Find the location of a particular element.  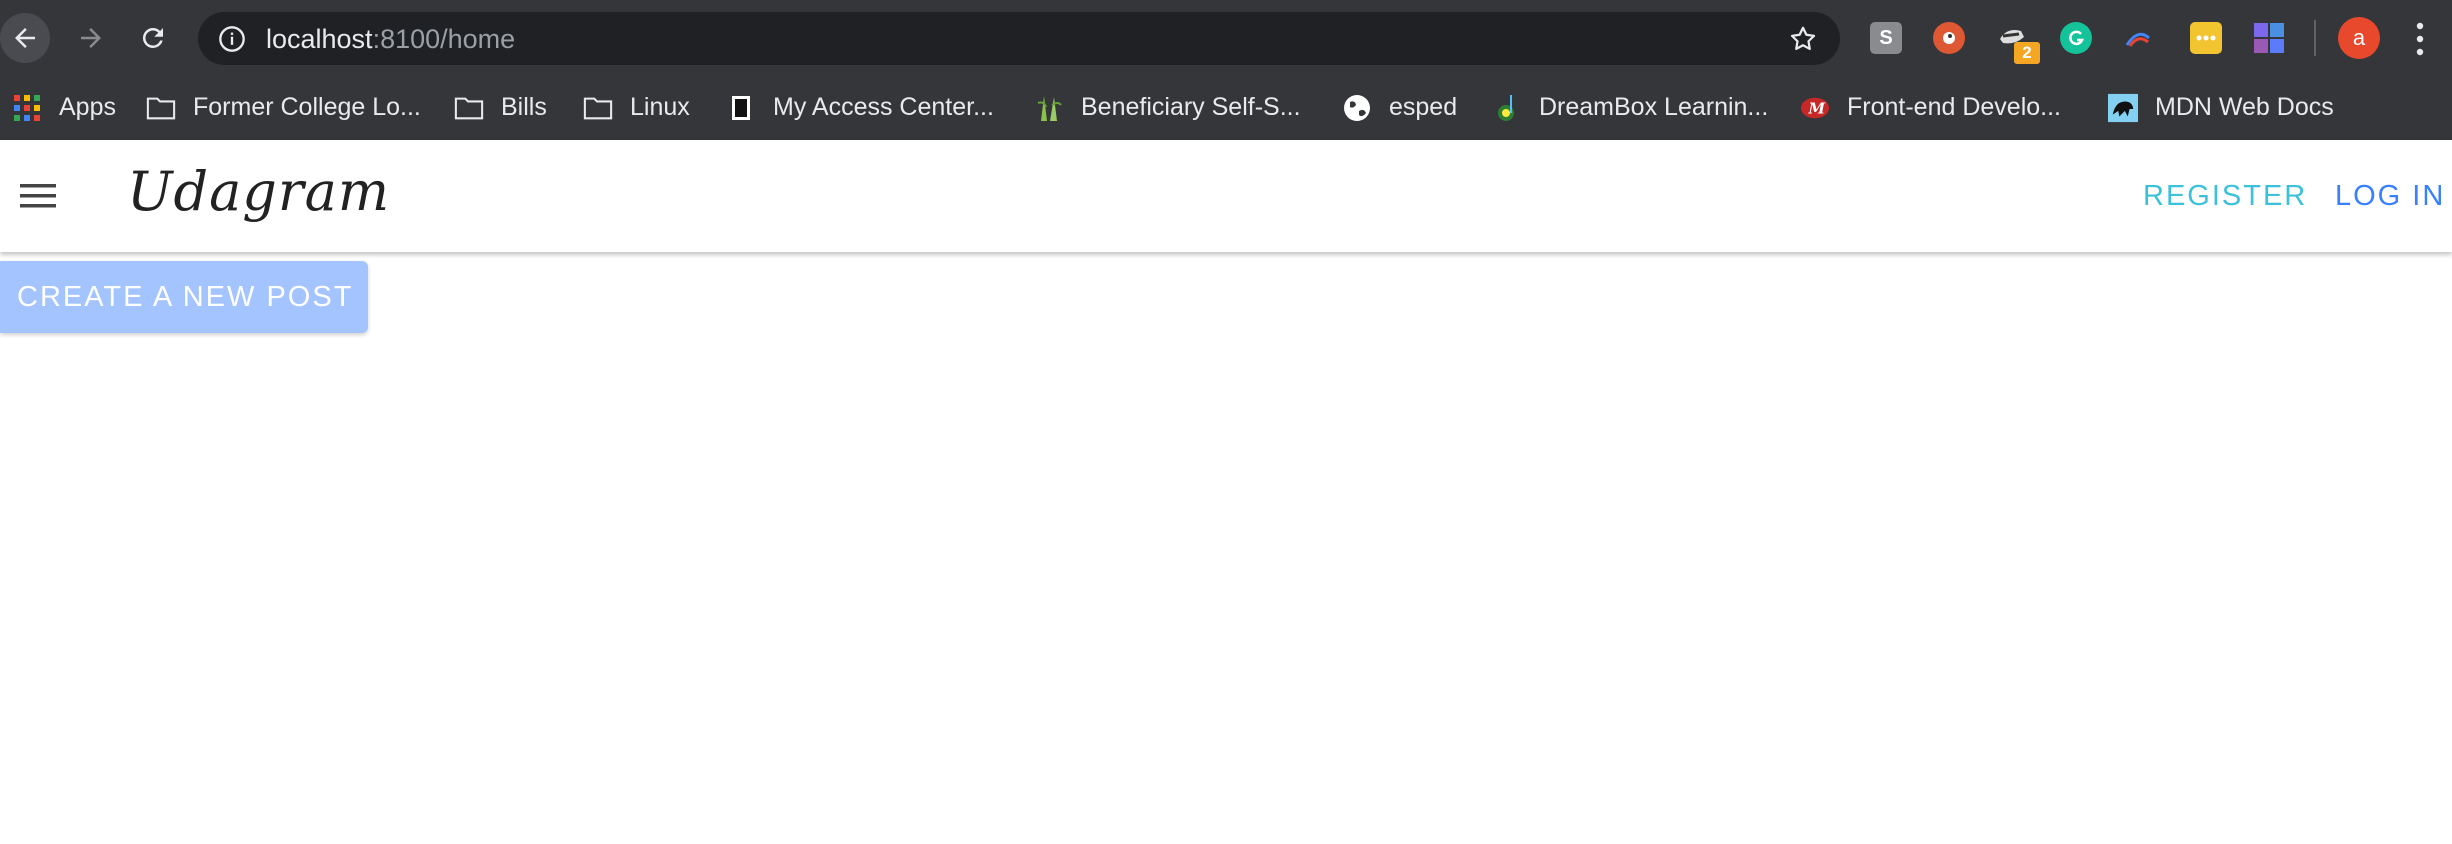

tiles-extension-icon is located at coordinates (2269, 38).